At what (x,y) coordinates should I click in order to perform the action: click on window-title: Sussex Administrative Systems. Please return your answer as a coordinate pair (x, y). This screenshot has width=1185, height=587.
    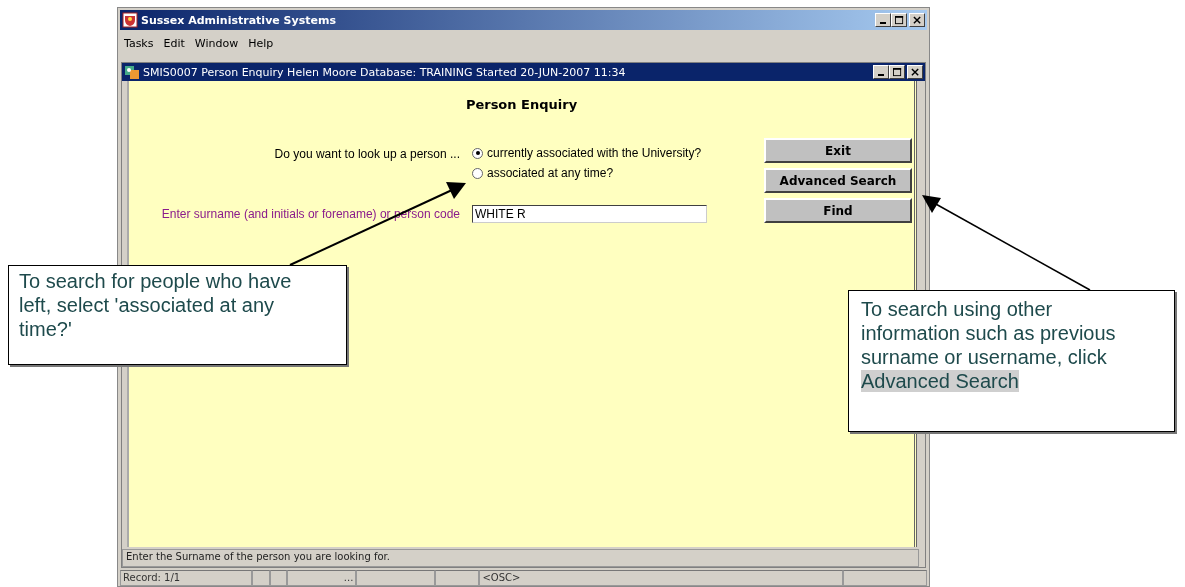
    Looking at the image, I should click on (239, 20).